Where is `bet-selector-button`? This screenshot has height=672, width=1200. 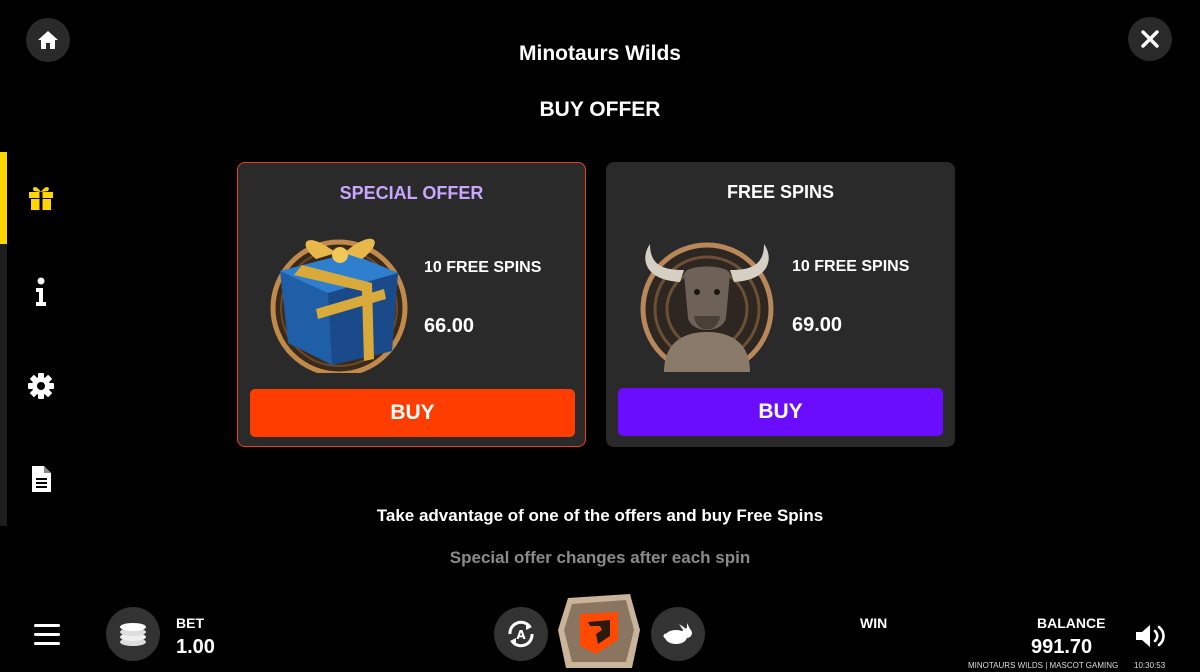
bet-selector-button is located at coordinates (133, 634).